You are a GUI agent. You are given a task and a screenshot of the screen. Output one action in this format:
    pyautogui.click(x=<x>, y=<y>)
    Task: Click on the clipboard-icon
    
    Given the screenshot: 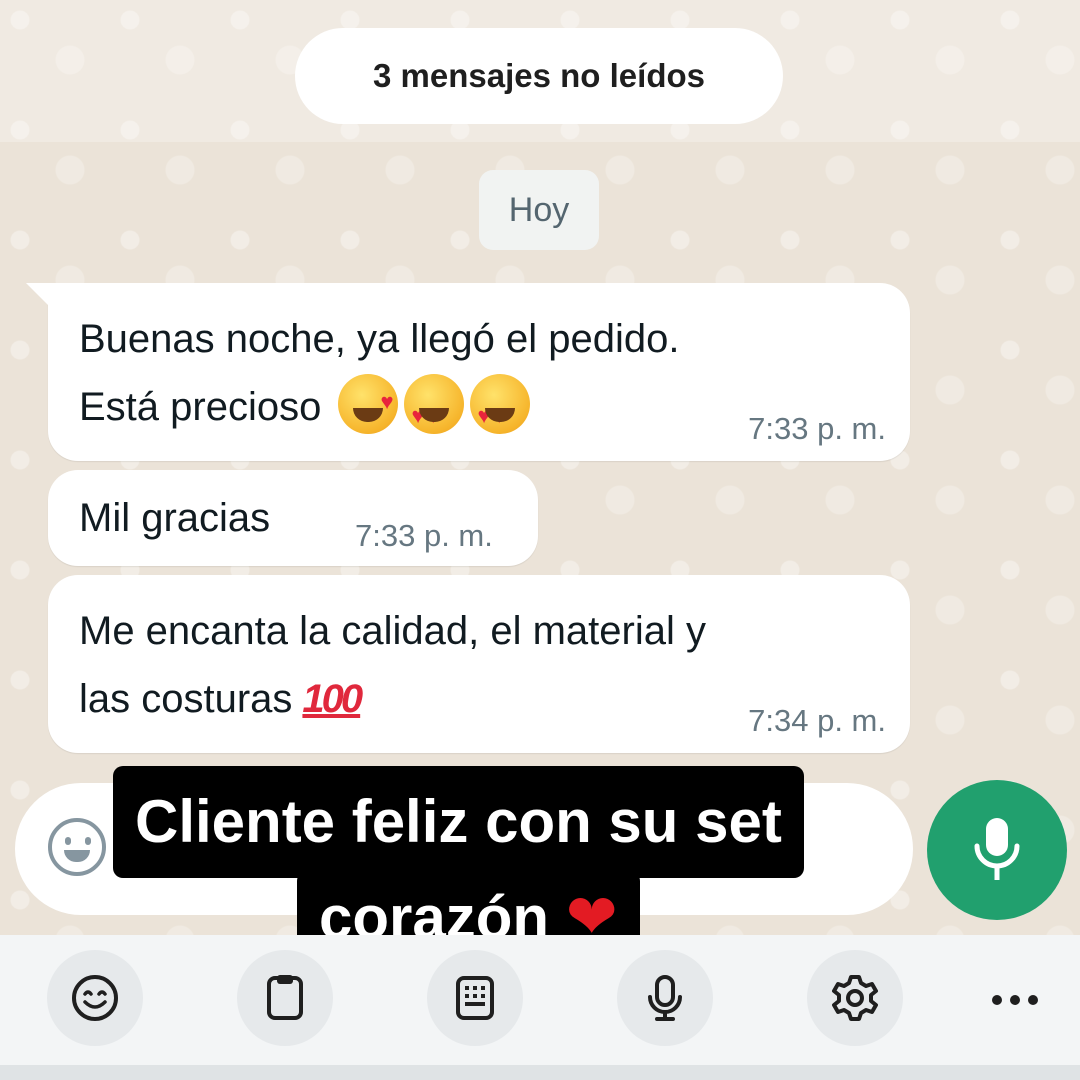 What is the action you would take?
    pyautogui.click(x=285, y=997)
    